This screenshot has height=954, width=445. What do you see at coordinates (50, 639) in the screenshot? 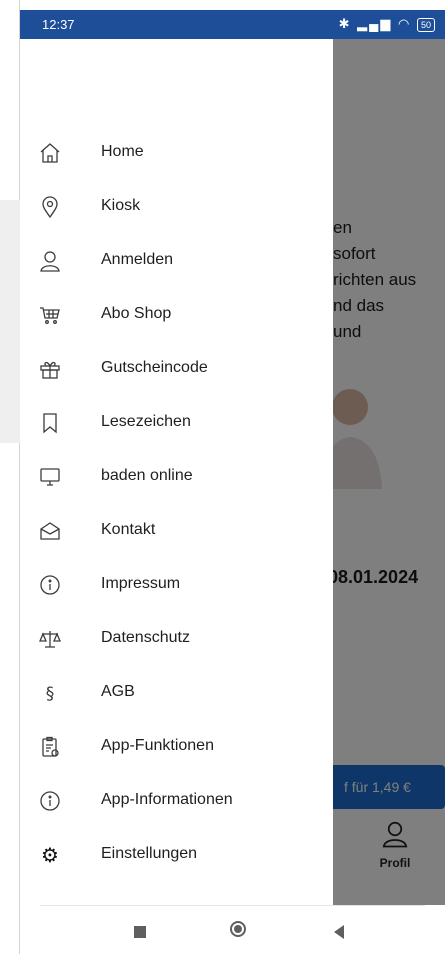
I see `scales-icon` at bounding box center [50, 639].